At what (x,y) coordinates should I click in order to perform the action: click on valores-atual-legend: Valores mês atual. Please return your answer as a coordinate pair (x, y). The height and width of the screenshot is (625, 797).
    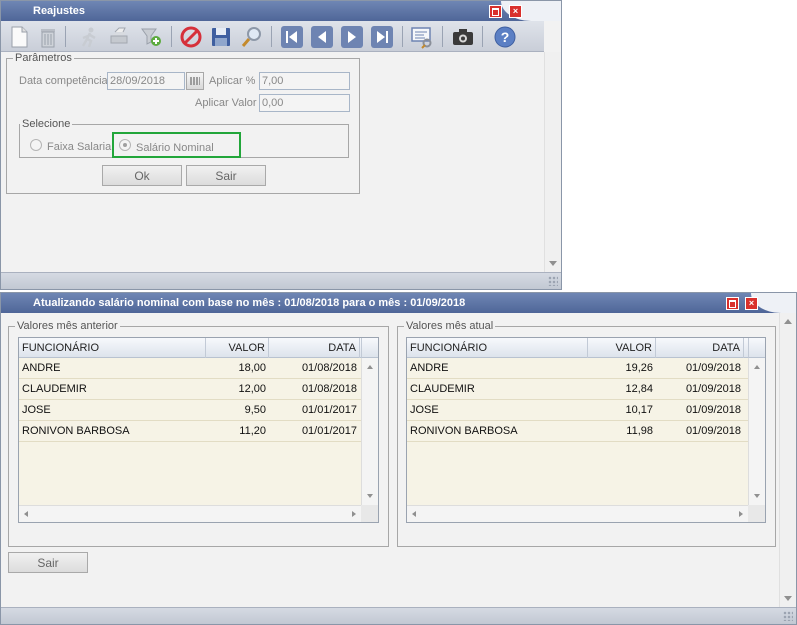
    Looking at the image, I should click on (450, 326).